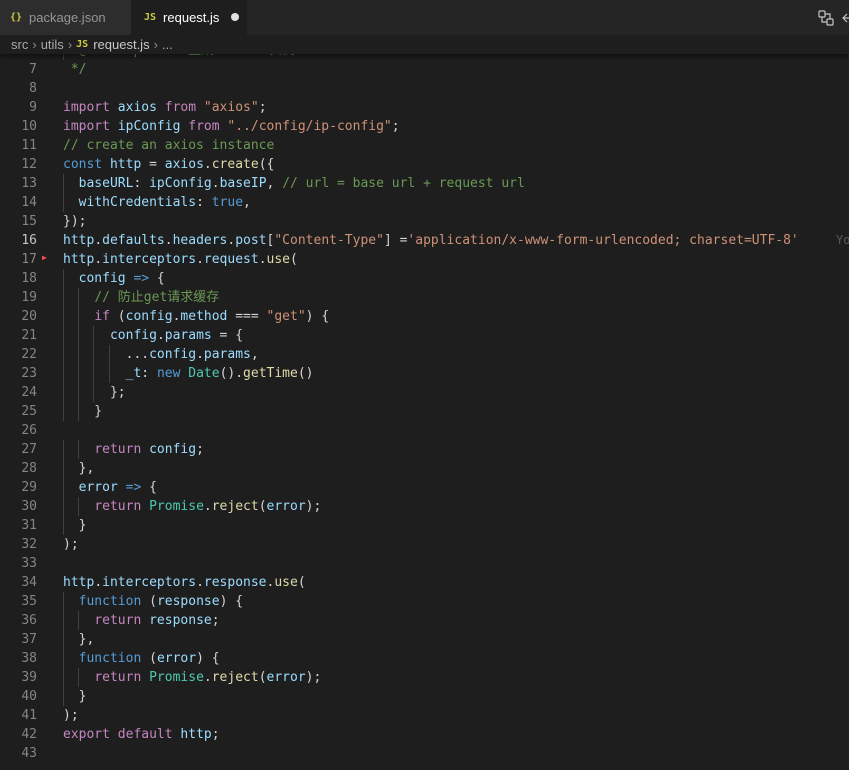 The image size is (849, 770). Describe the element at coordinates (71, 715) in the screenshot. I see `line-code: );` at that location.